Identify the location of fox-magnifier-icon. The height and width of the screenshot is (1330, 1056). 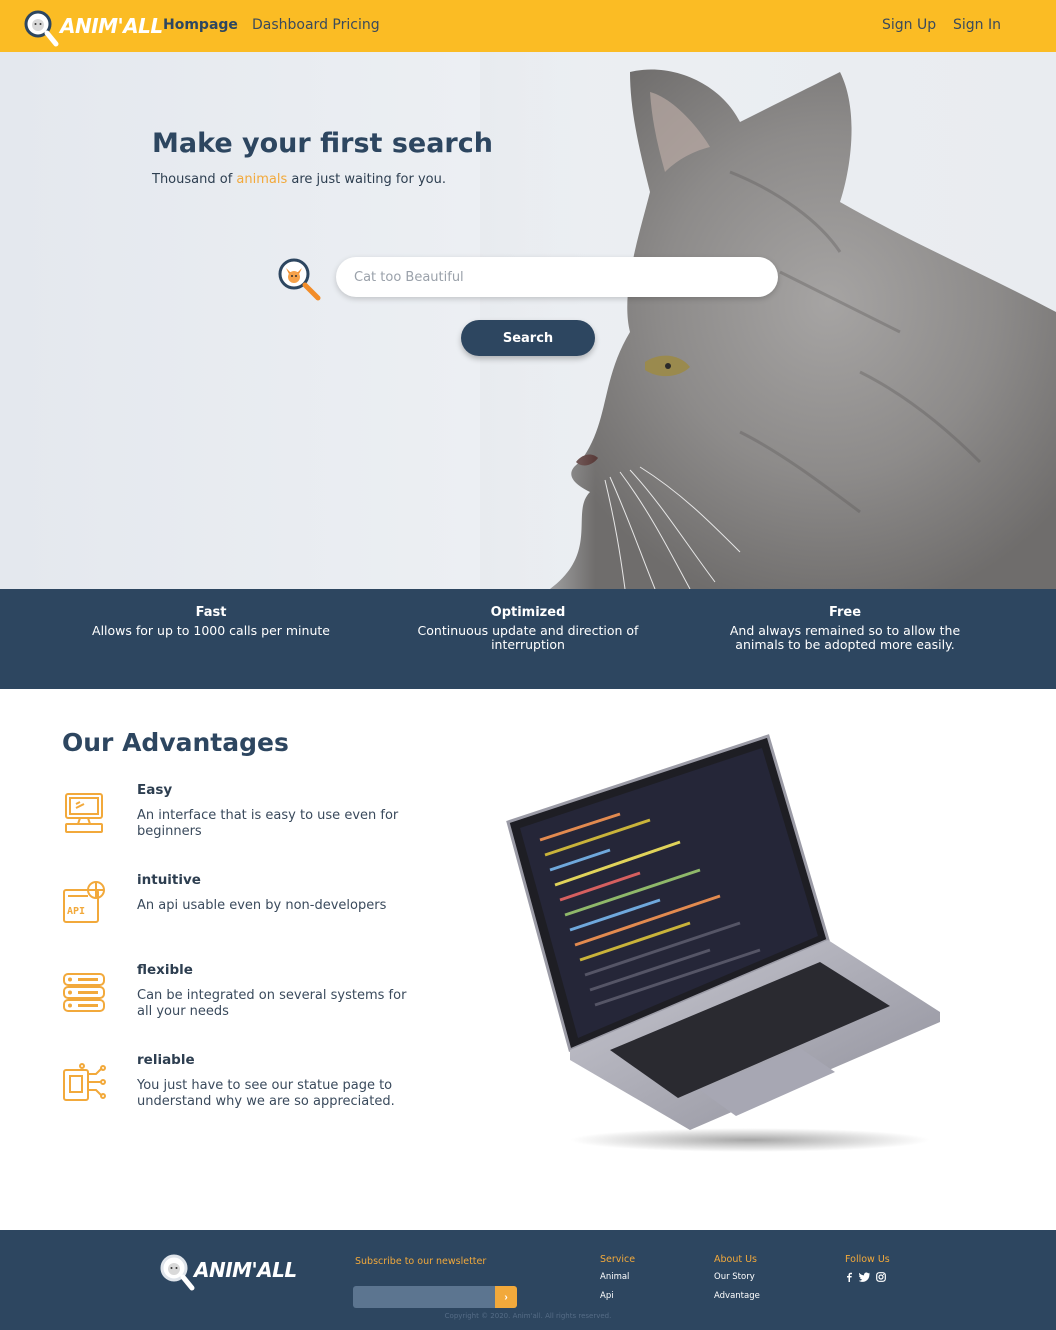
(299, 279).